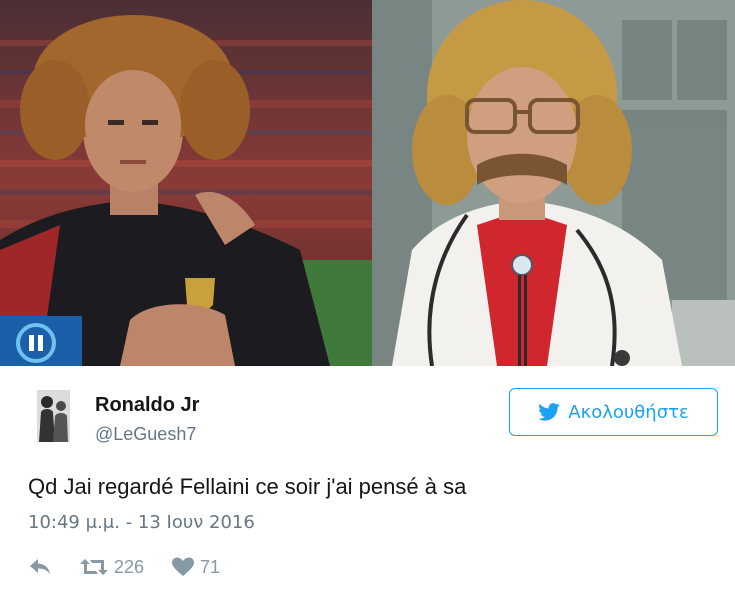 This screenshot has width=735, height=590. Describe the element at coordinates (145, 434) in the screenshot. I see `author-handle: @LeGuesh7` at that location.